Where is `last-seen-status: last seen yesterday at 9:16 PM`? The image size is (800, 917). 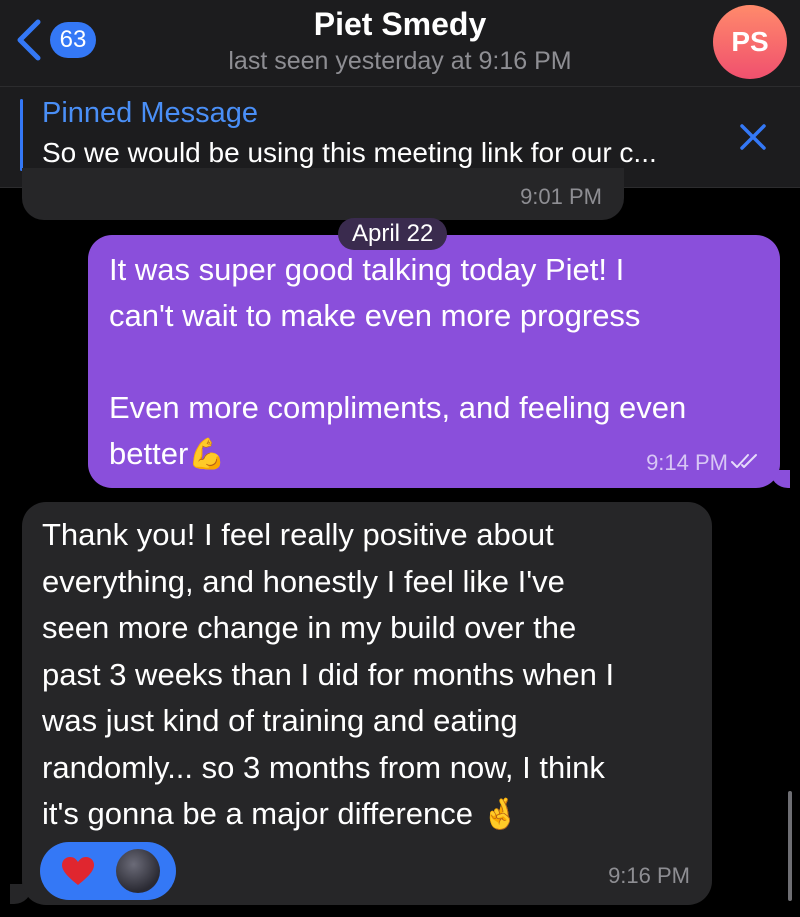
last-seen-status: last seen yesterday at 9:16 PM is located at coordinates (400, 61).